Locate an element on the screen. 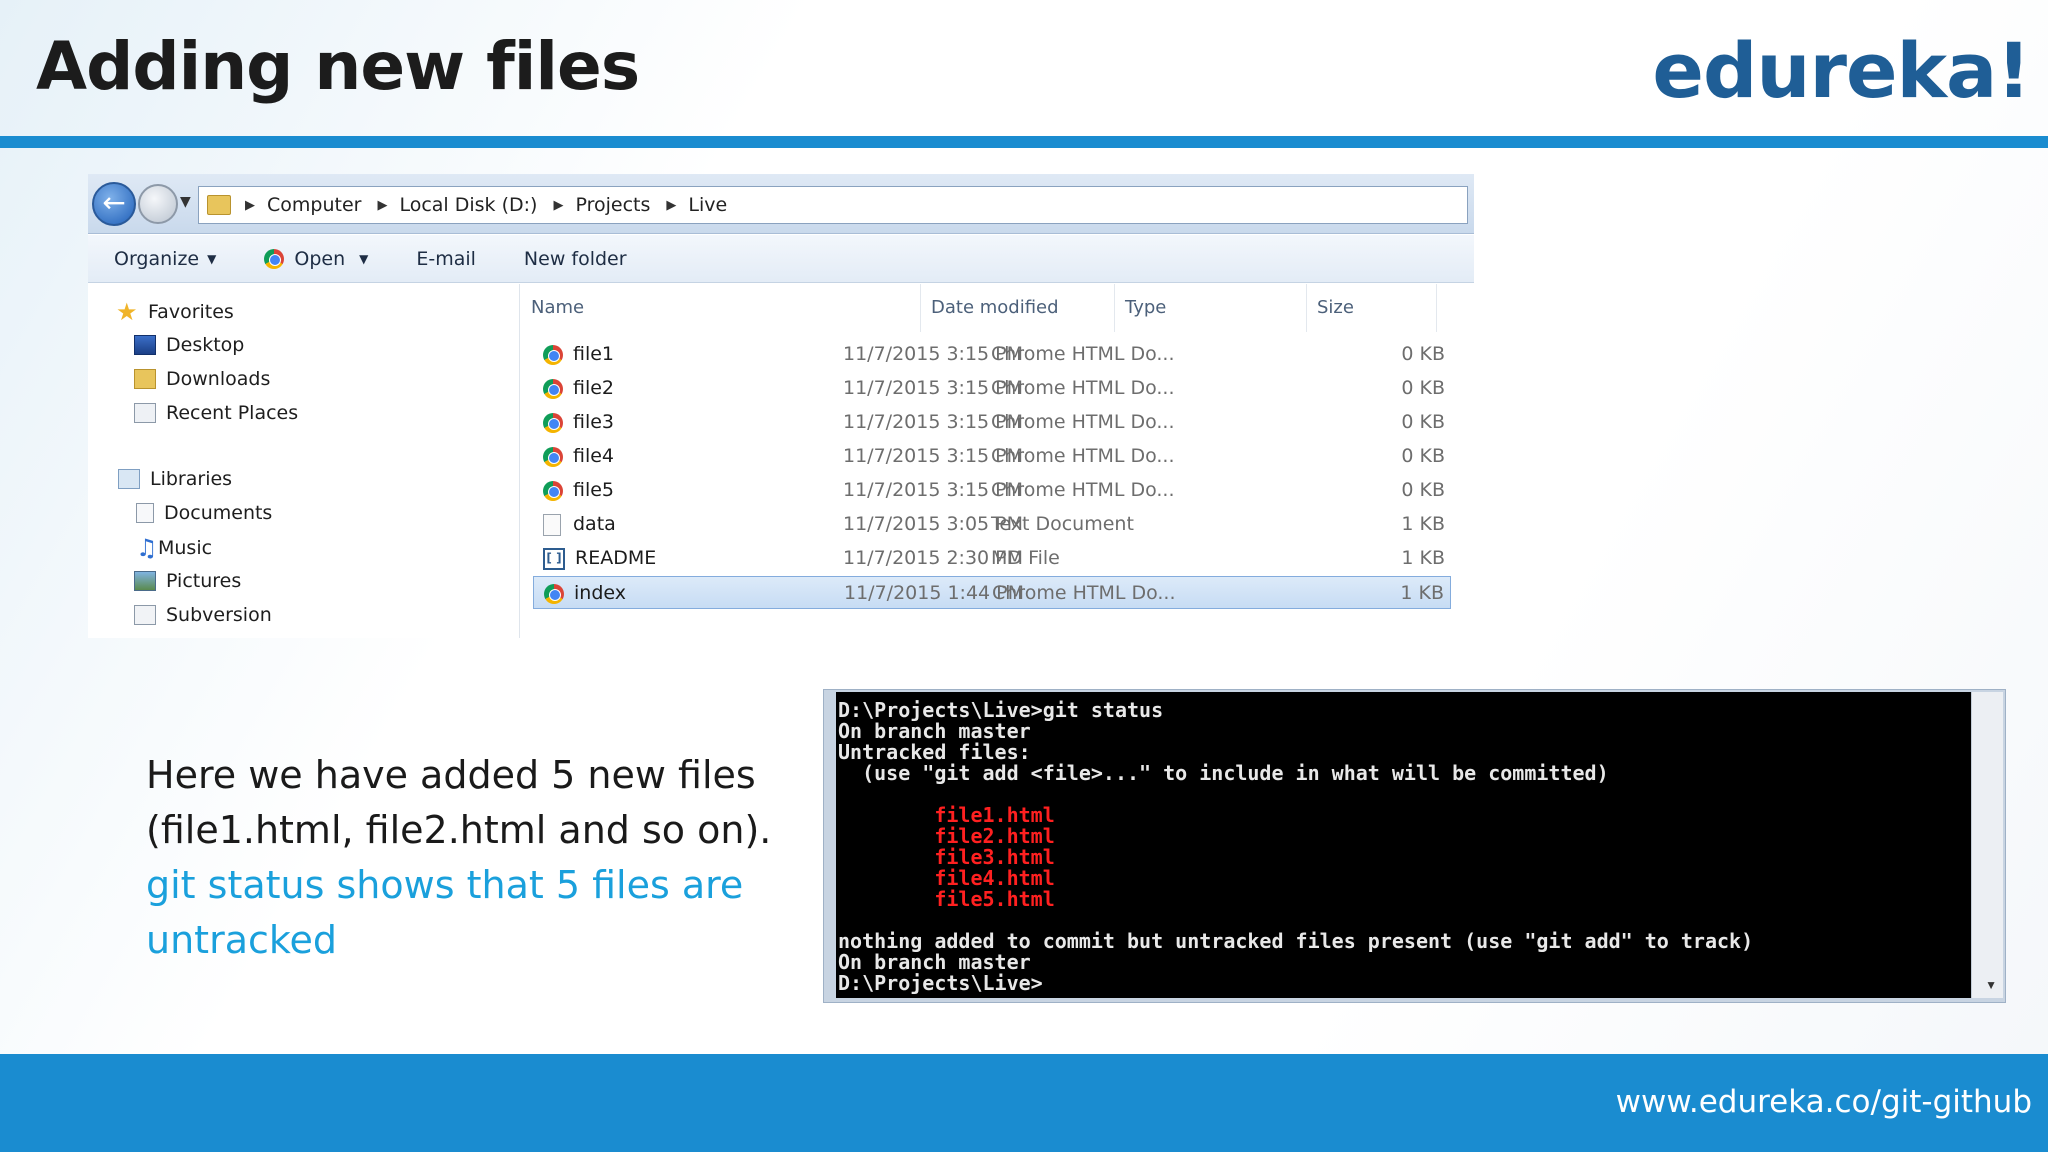 Image resolution: width=2048 pixels, height=1152 pixels. desktop-icon is located at coordinates (145, 345).